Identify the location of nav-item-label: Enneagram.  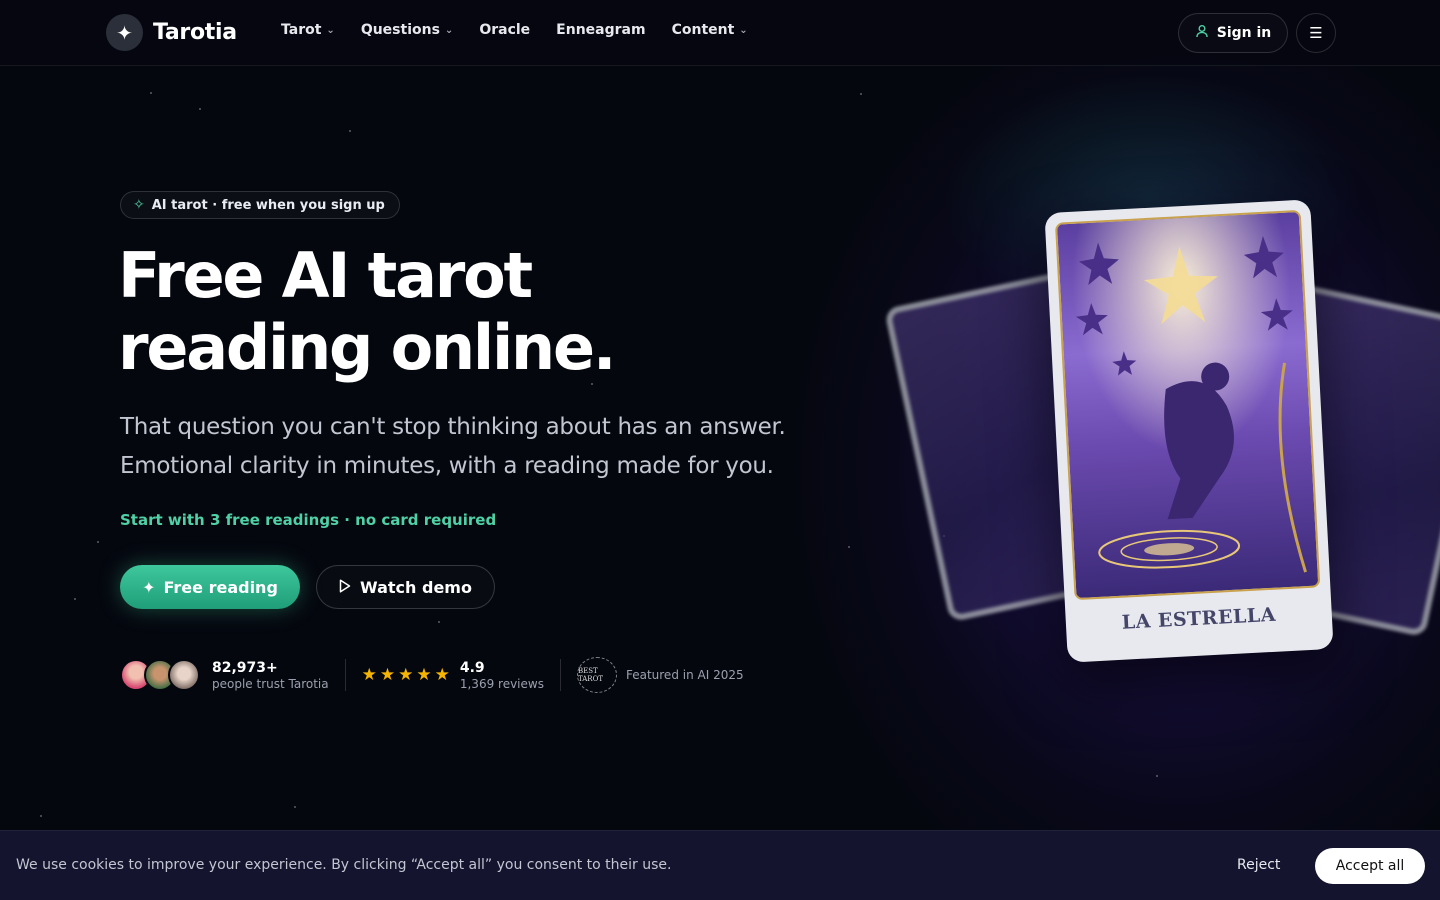
(601, 30).